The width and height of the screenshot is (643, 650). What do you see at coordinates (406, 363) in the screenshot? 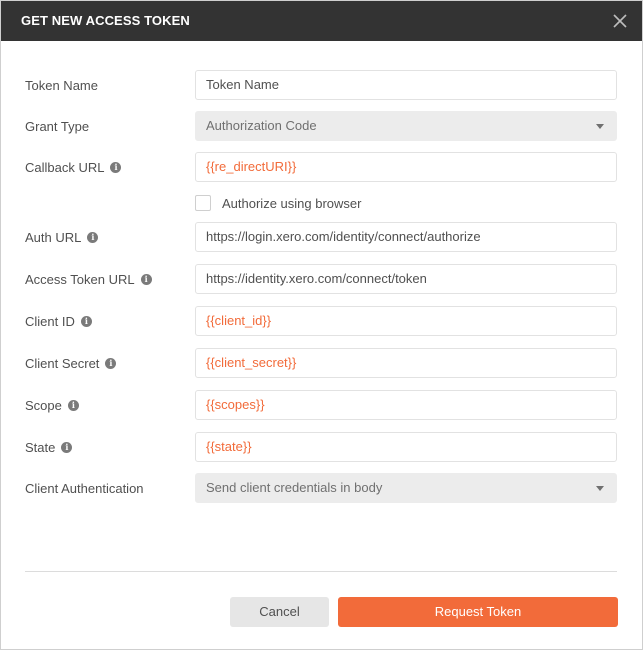
I see `client-secret-input: {{client_secret}}` at bounding box center [406, 363].